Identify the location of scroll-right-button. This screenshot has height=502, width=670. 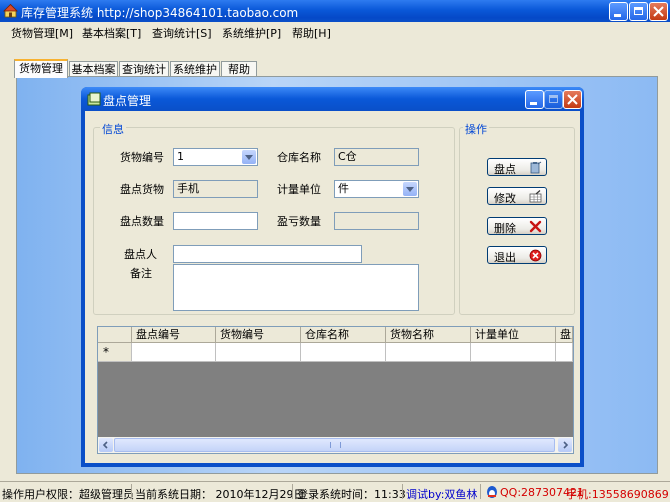
(565, 445).